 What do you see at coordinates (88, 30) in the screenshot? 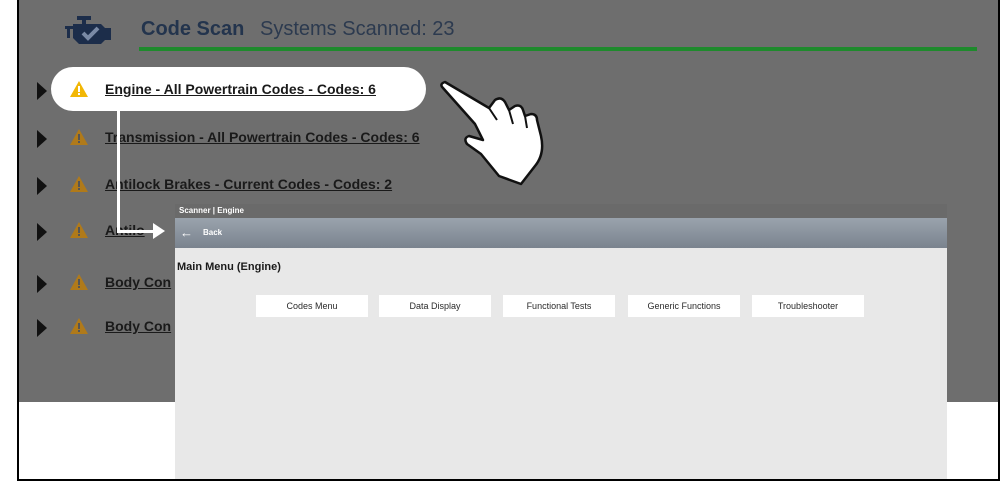
I see `check-engine-icon` at bounding box center [88, 30].